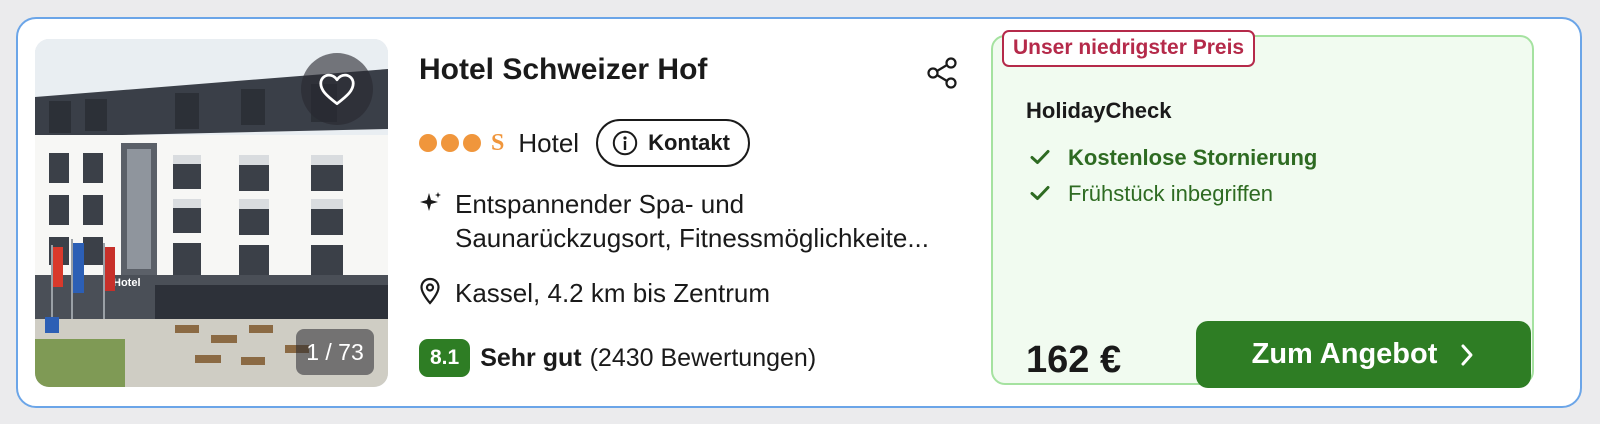 The image size is (1600, 424). Describe the element at coordinates (1193, 157) in the screenshot. I see `perk-label: Kostenlose Stornierung` at that location.